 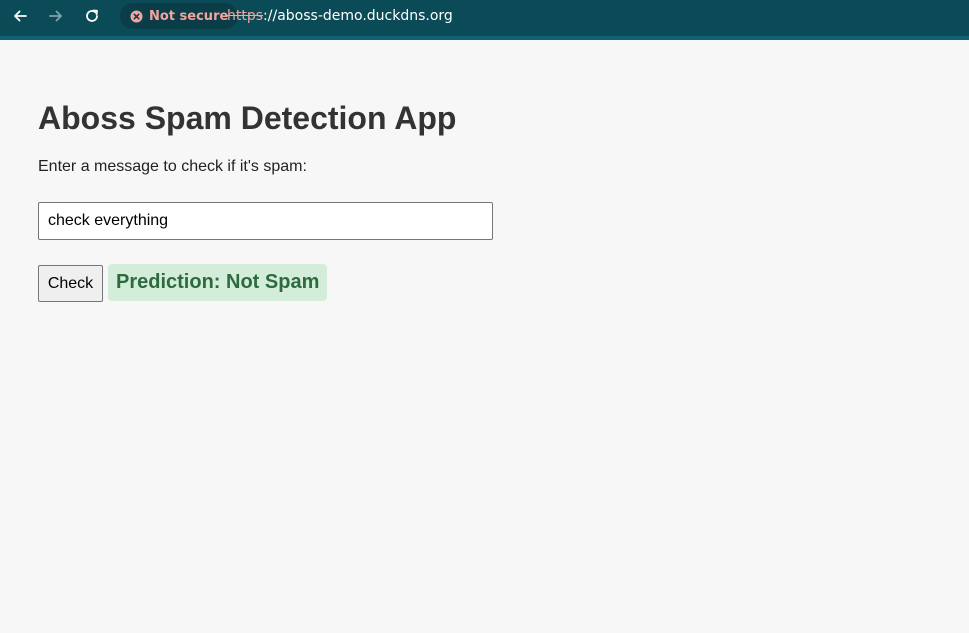 What do you see at coordinates (189, 16) in the screenshot?
I see `security-label: Not secure` at bounding box center [189, 16].